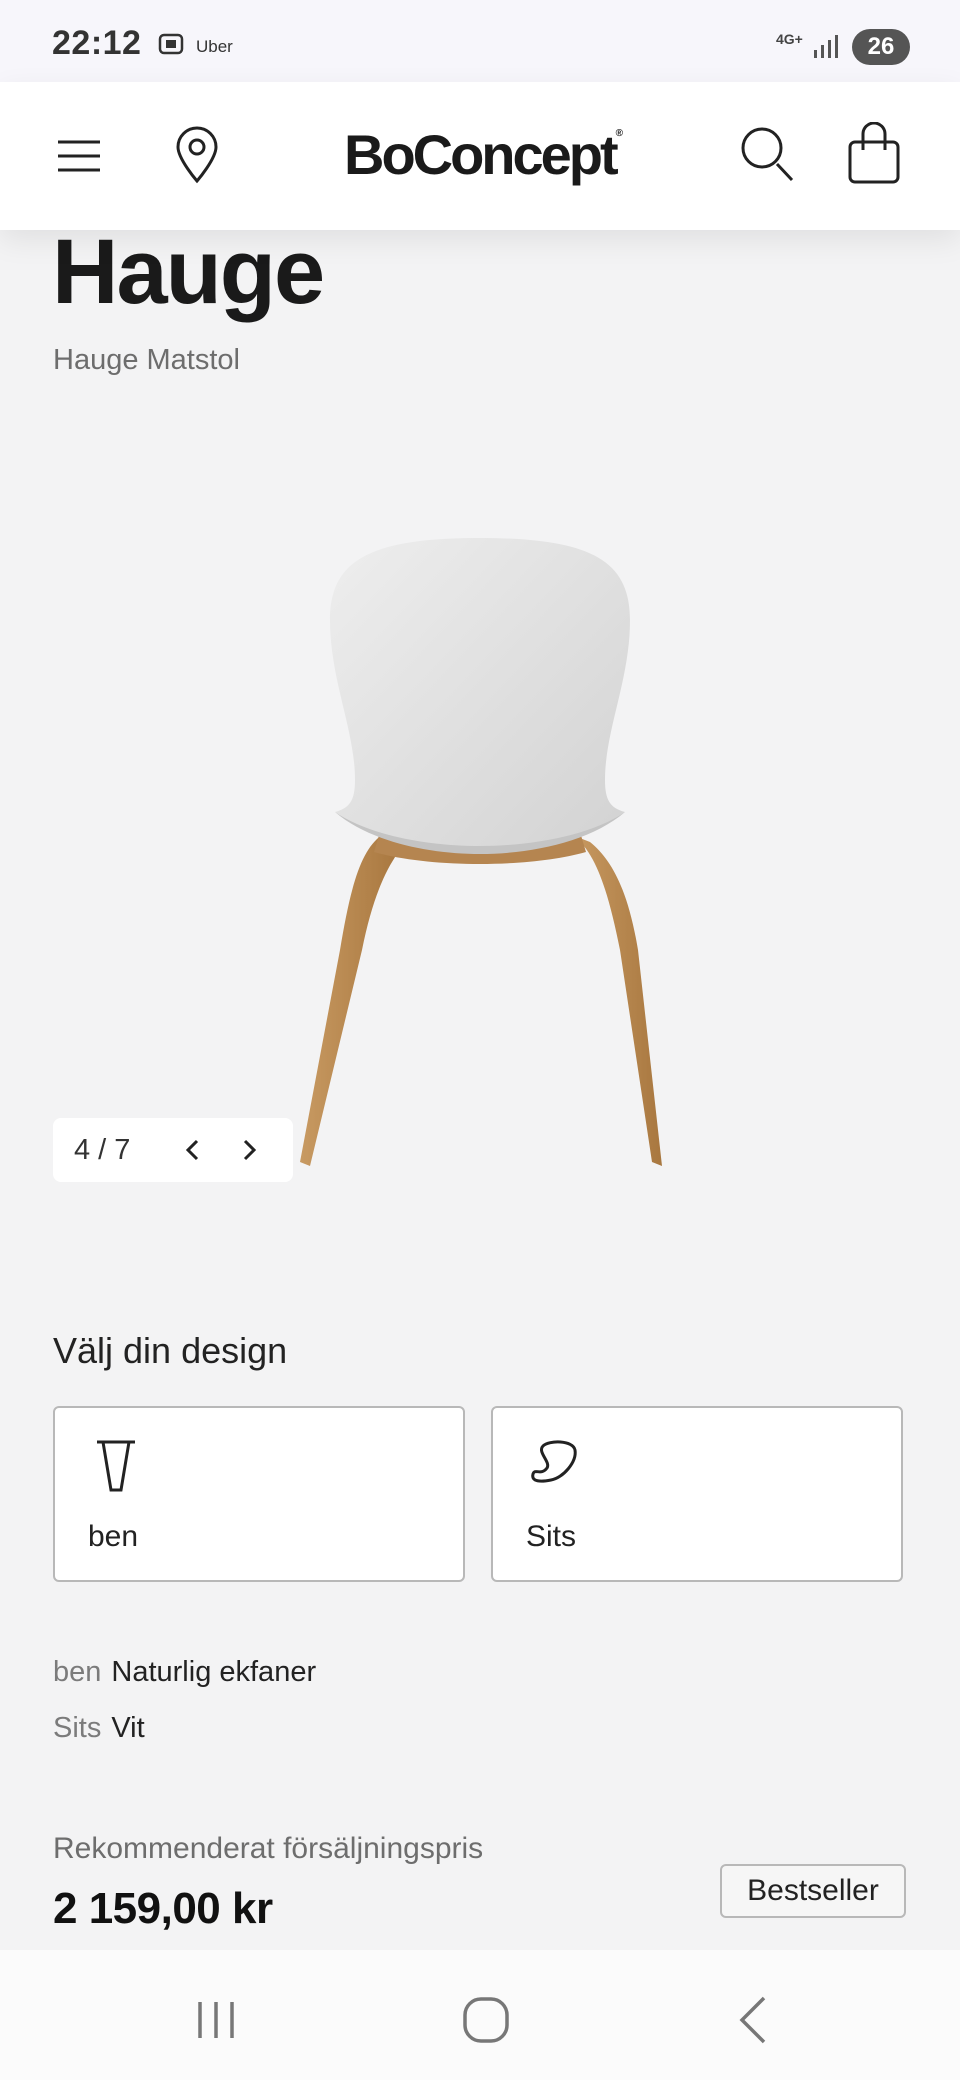 Image resolution: width=960 pixels, height=2080 pixels. I want to click on price-label: Rekommenderat försäljningspris, so click(268, 1848).